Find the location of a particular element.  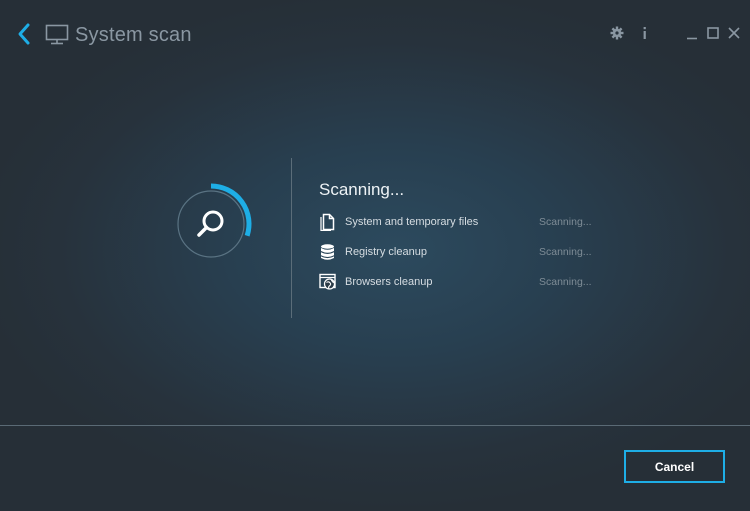

info-icon is located at coordinates (644, 33).